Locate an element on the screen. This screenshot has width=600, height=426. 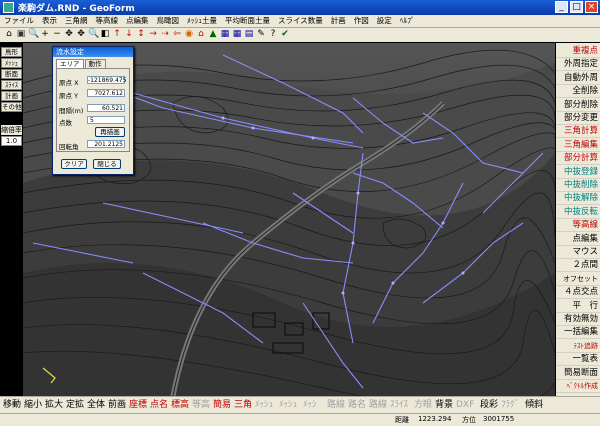
right-button-0: 重複点 is located at coordinates (578, 51).